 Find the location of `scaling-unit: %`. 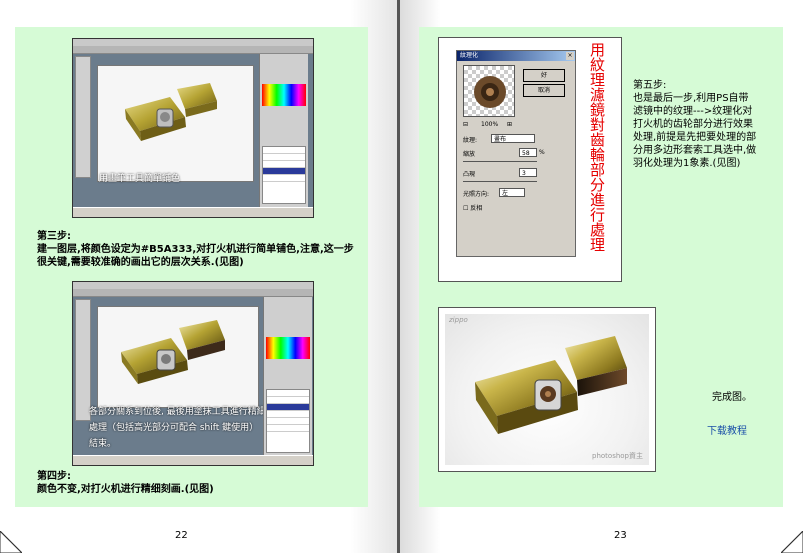

scaling-unit: % is located at coordinates (542, 152).